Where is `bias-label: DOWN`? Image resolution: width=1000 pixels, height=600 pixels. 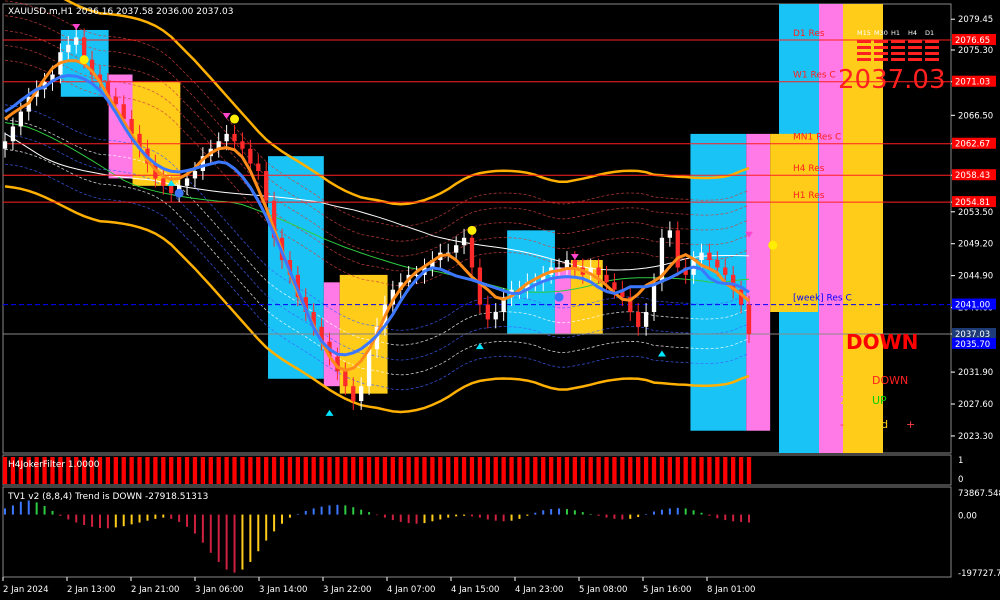
bias-label: DOWN is located at coordinates (890, 380).